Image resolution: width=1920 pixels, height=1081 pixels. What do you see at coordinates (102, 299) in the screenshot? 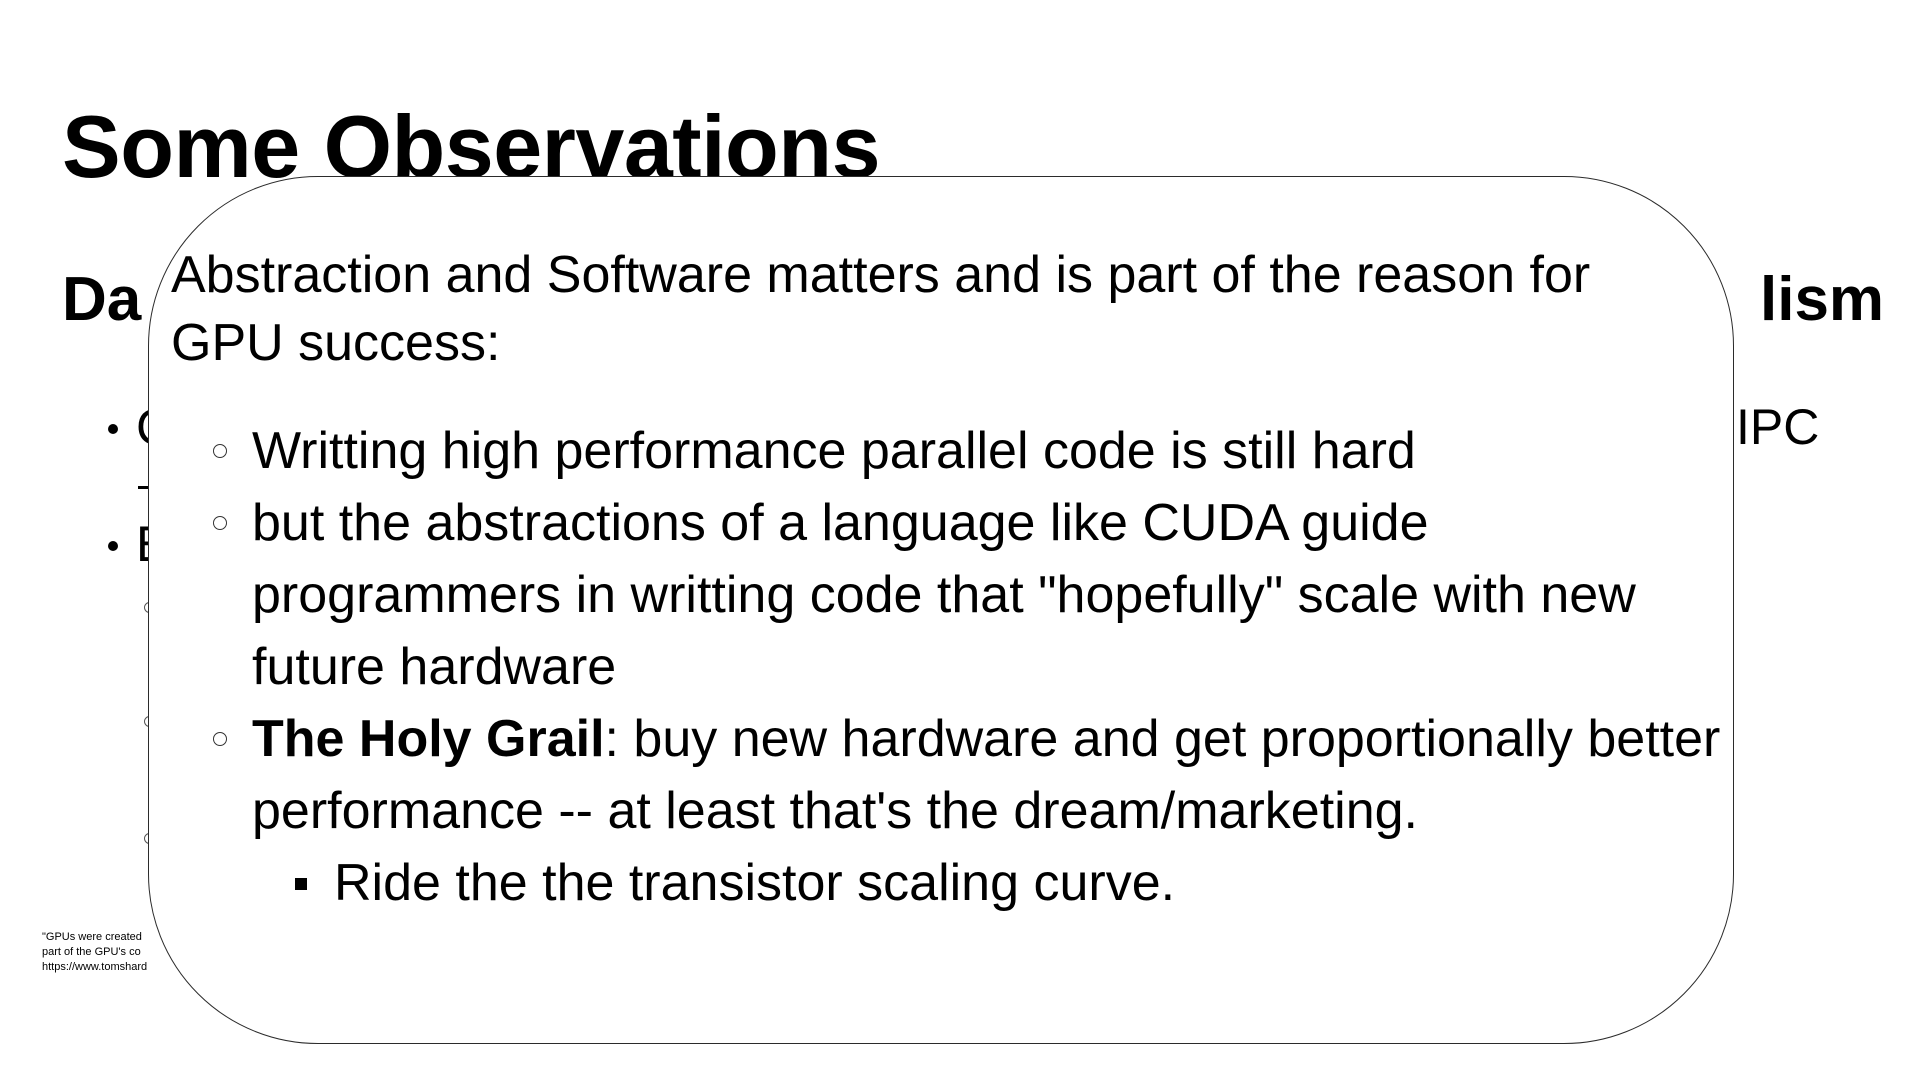
I see `background-heading-left: Da` at bounding box center [102, 299].